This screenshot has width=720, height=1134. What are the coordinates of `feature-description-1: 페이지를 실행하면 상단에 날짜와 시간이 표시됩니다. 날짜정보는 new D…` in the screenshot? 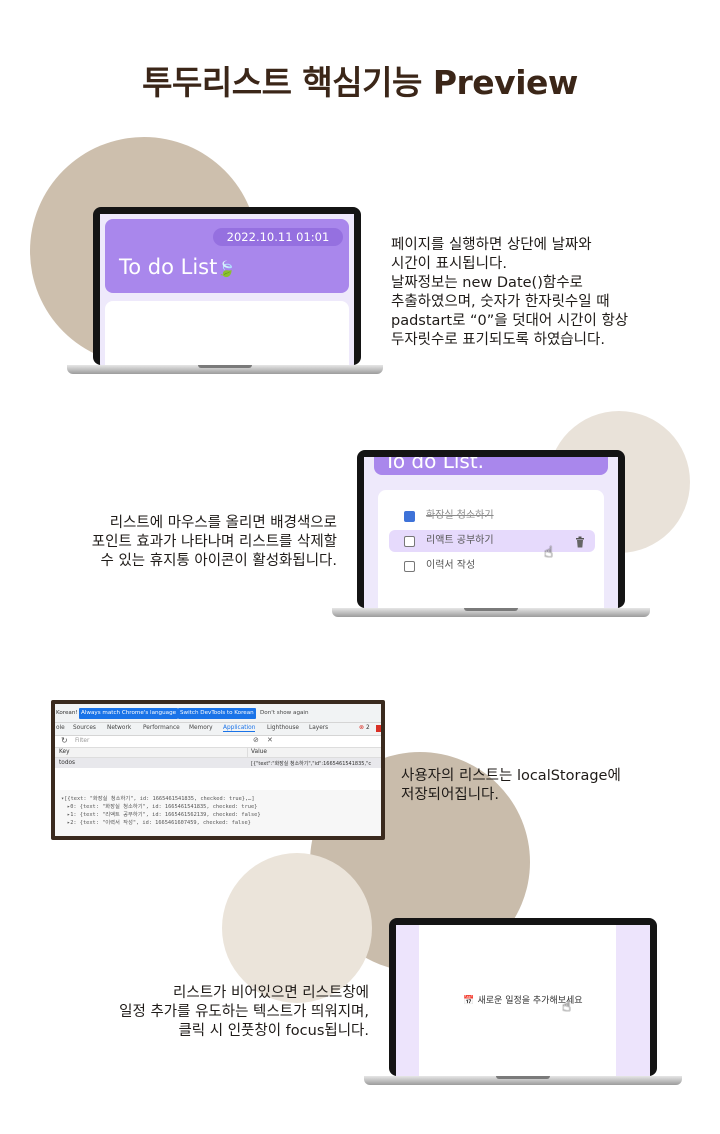 It's located at (510, 292).